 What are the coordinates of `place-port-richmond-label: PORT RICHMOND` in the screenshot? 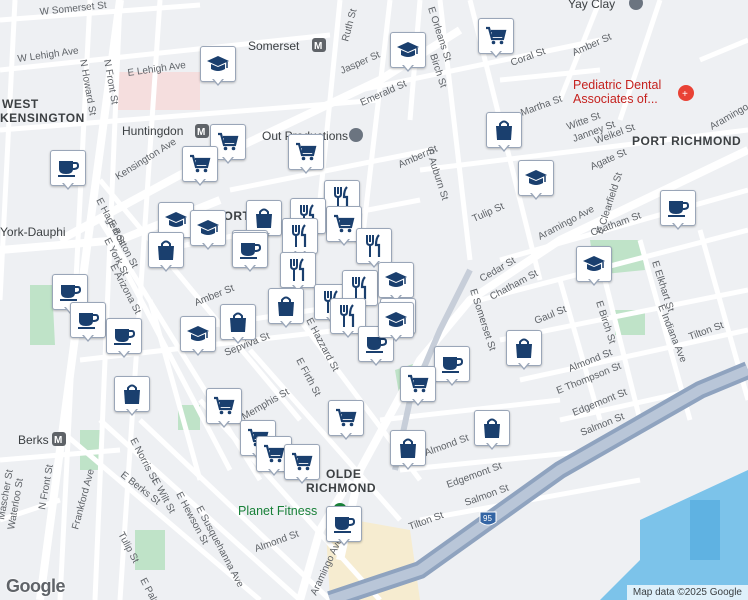 It's located at (686, 141).